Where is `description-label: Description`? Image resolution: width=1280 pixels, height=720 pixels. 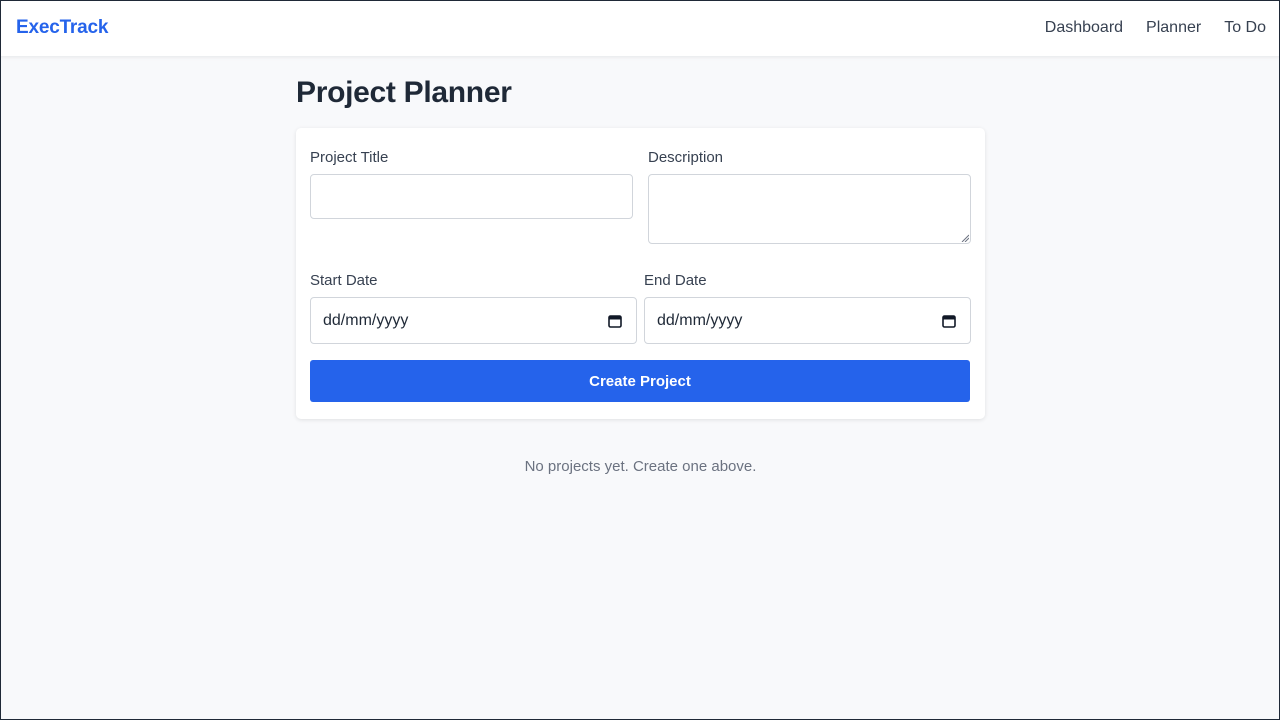
description-label: Description is located at coordinates (686, 157).